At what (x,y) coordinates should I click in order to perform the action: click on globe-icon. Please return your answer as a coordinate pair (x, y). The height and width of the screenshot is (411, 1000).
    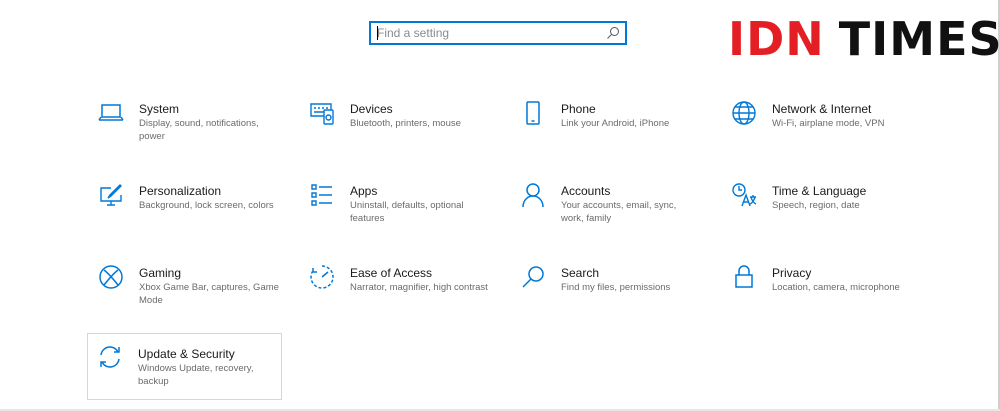
    Looking at the image, I should click on (744, 113).